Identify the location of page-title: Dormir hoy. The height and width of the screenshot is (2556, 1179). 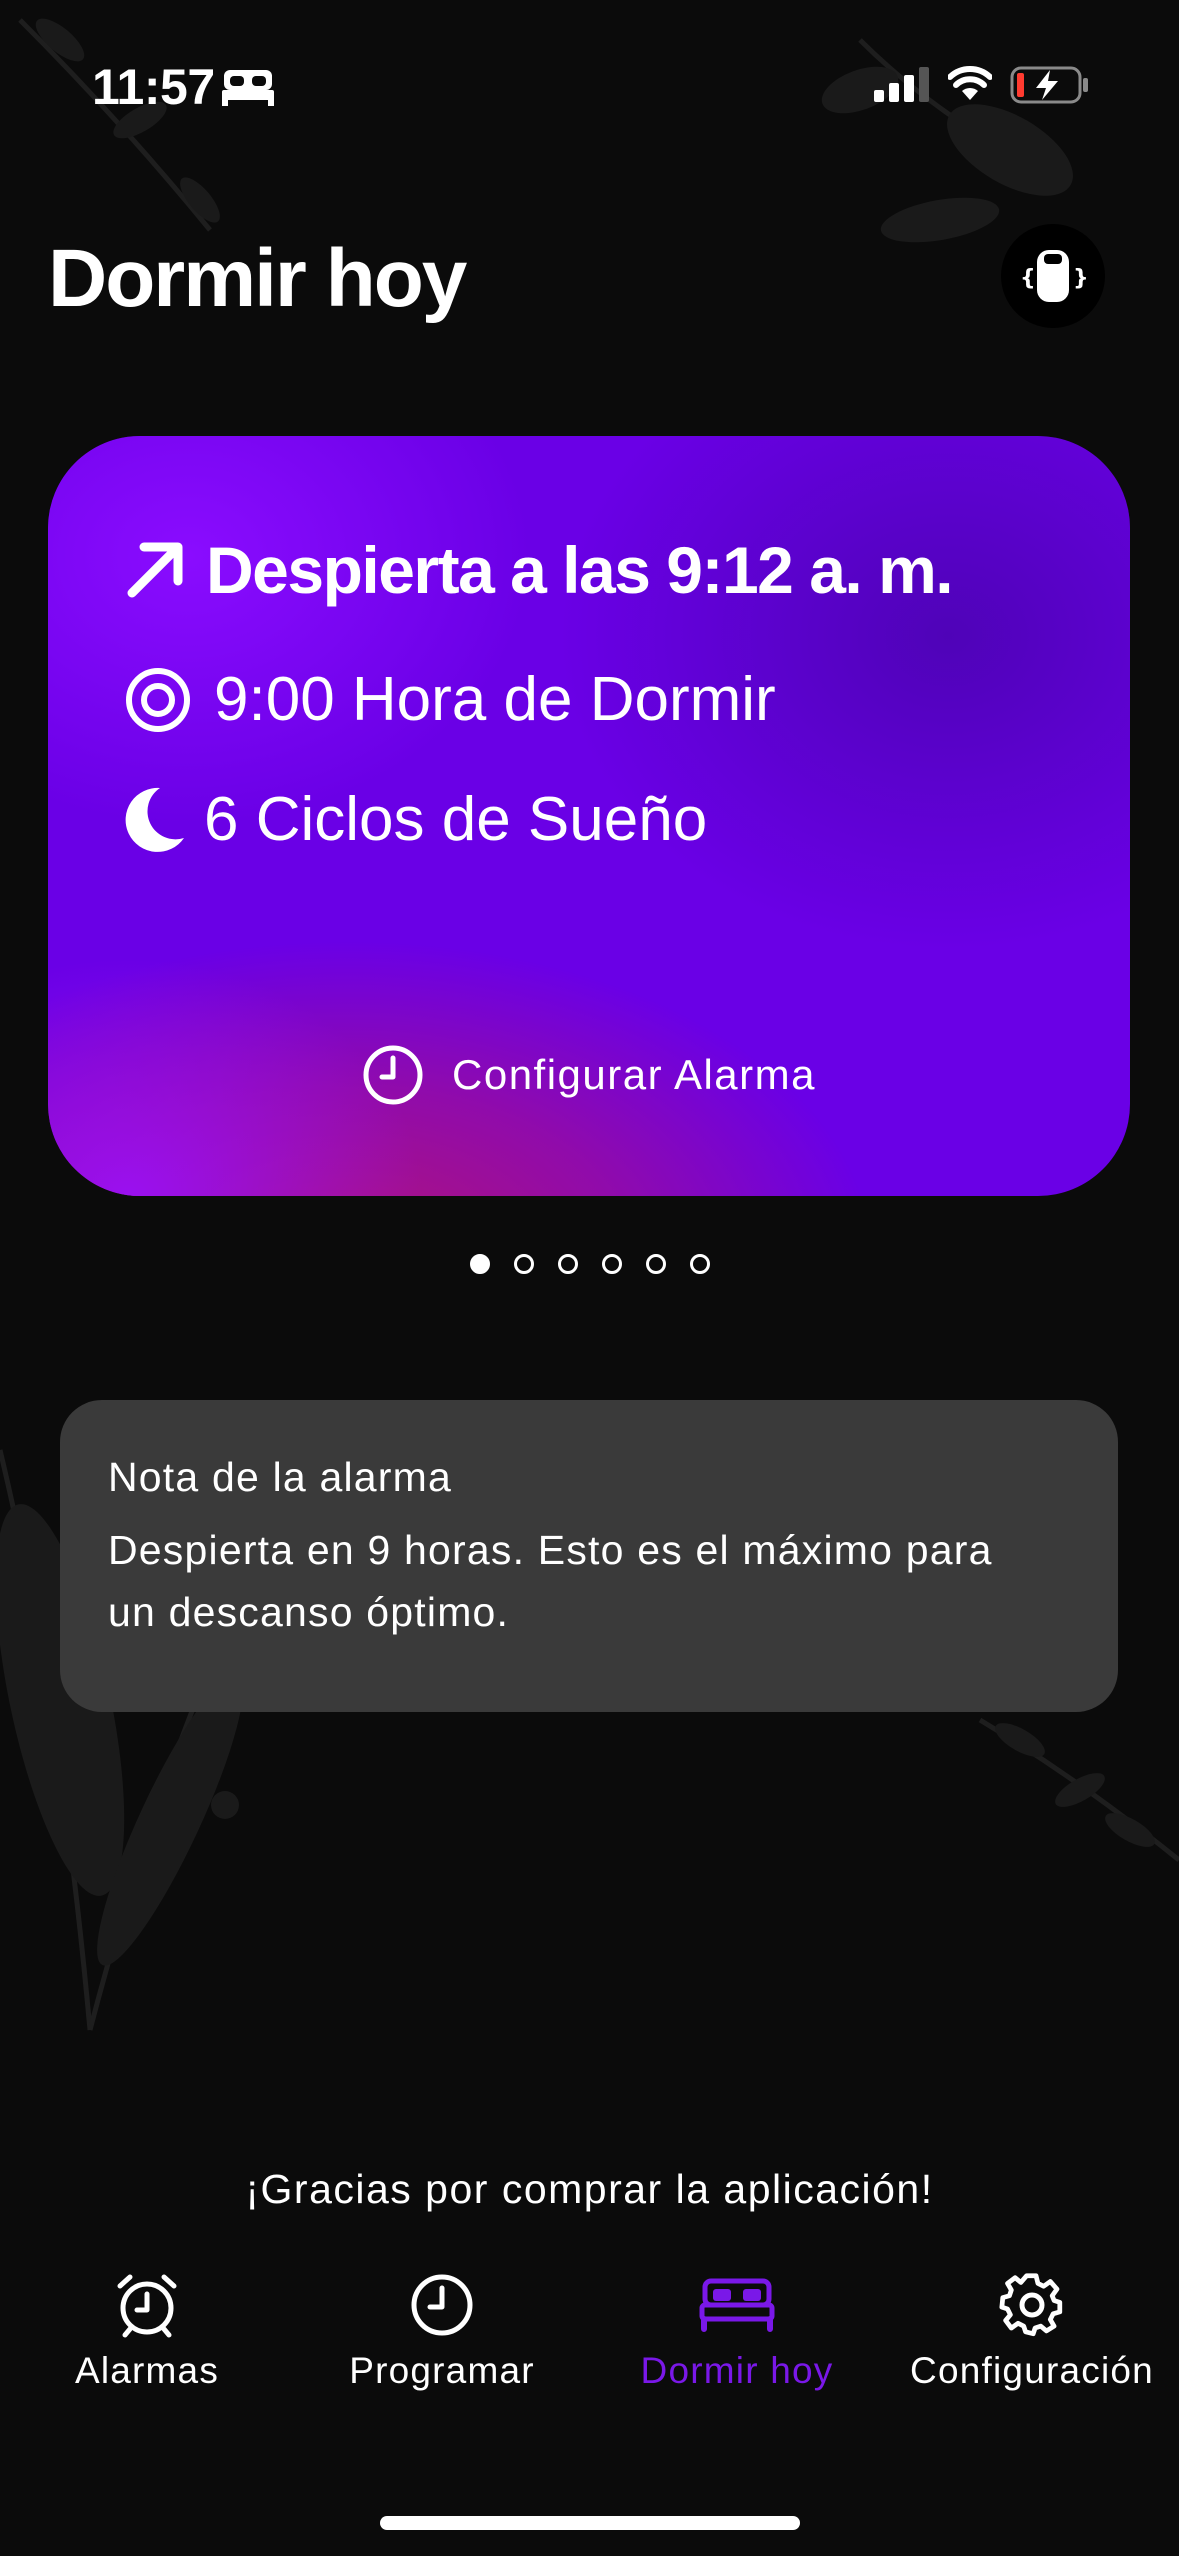
(257, 278).